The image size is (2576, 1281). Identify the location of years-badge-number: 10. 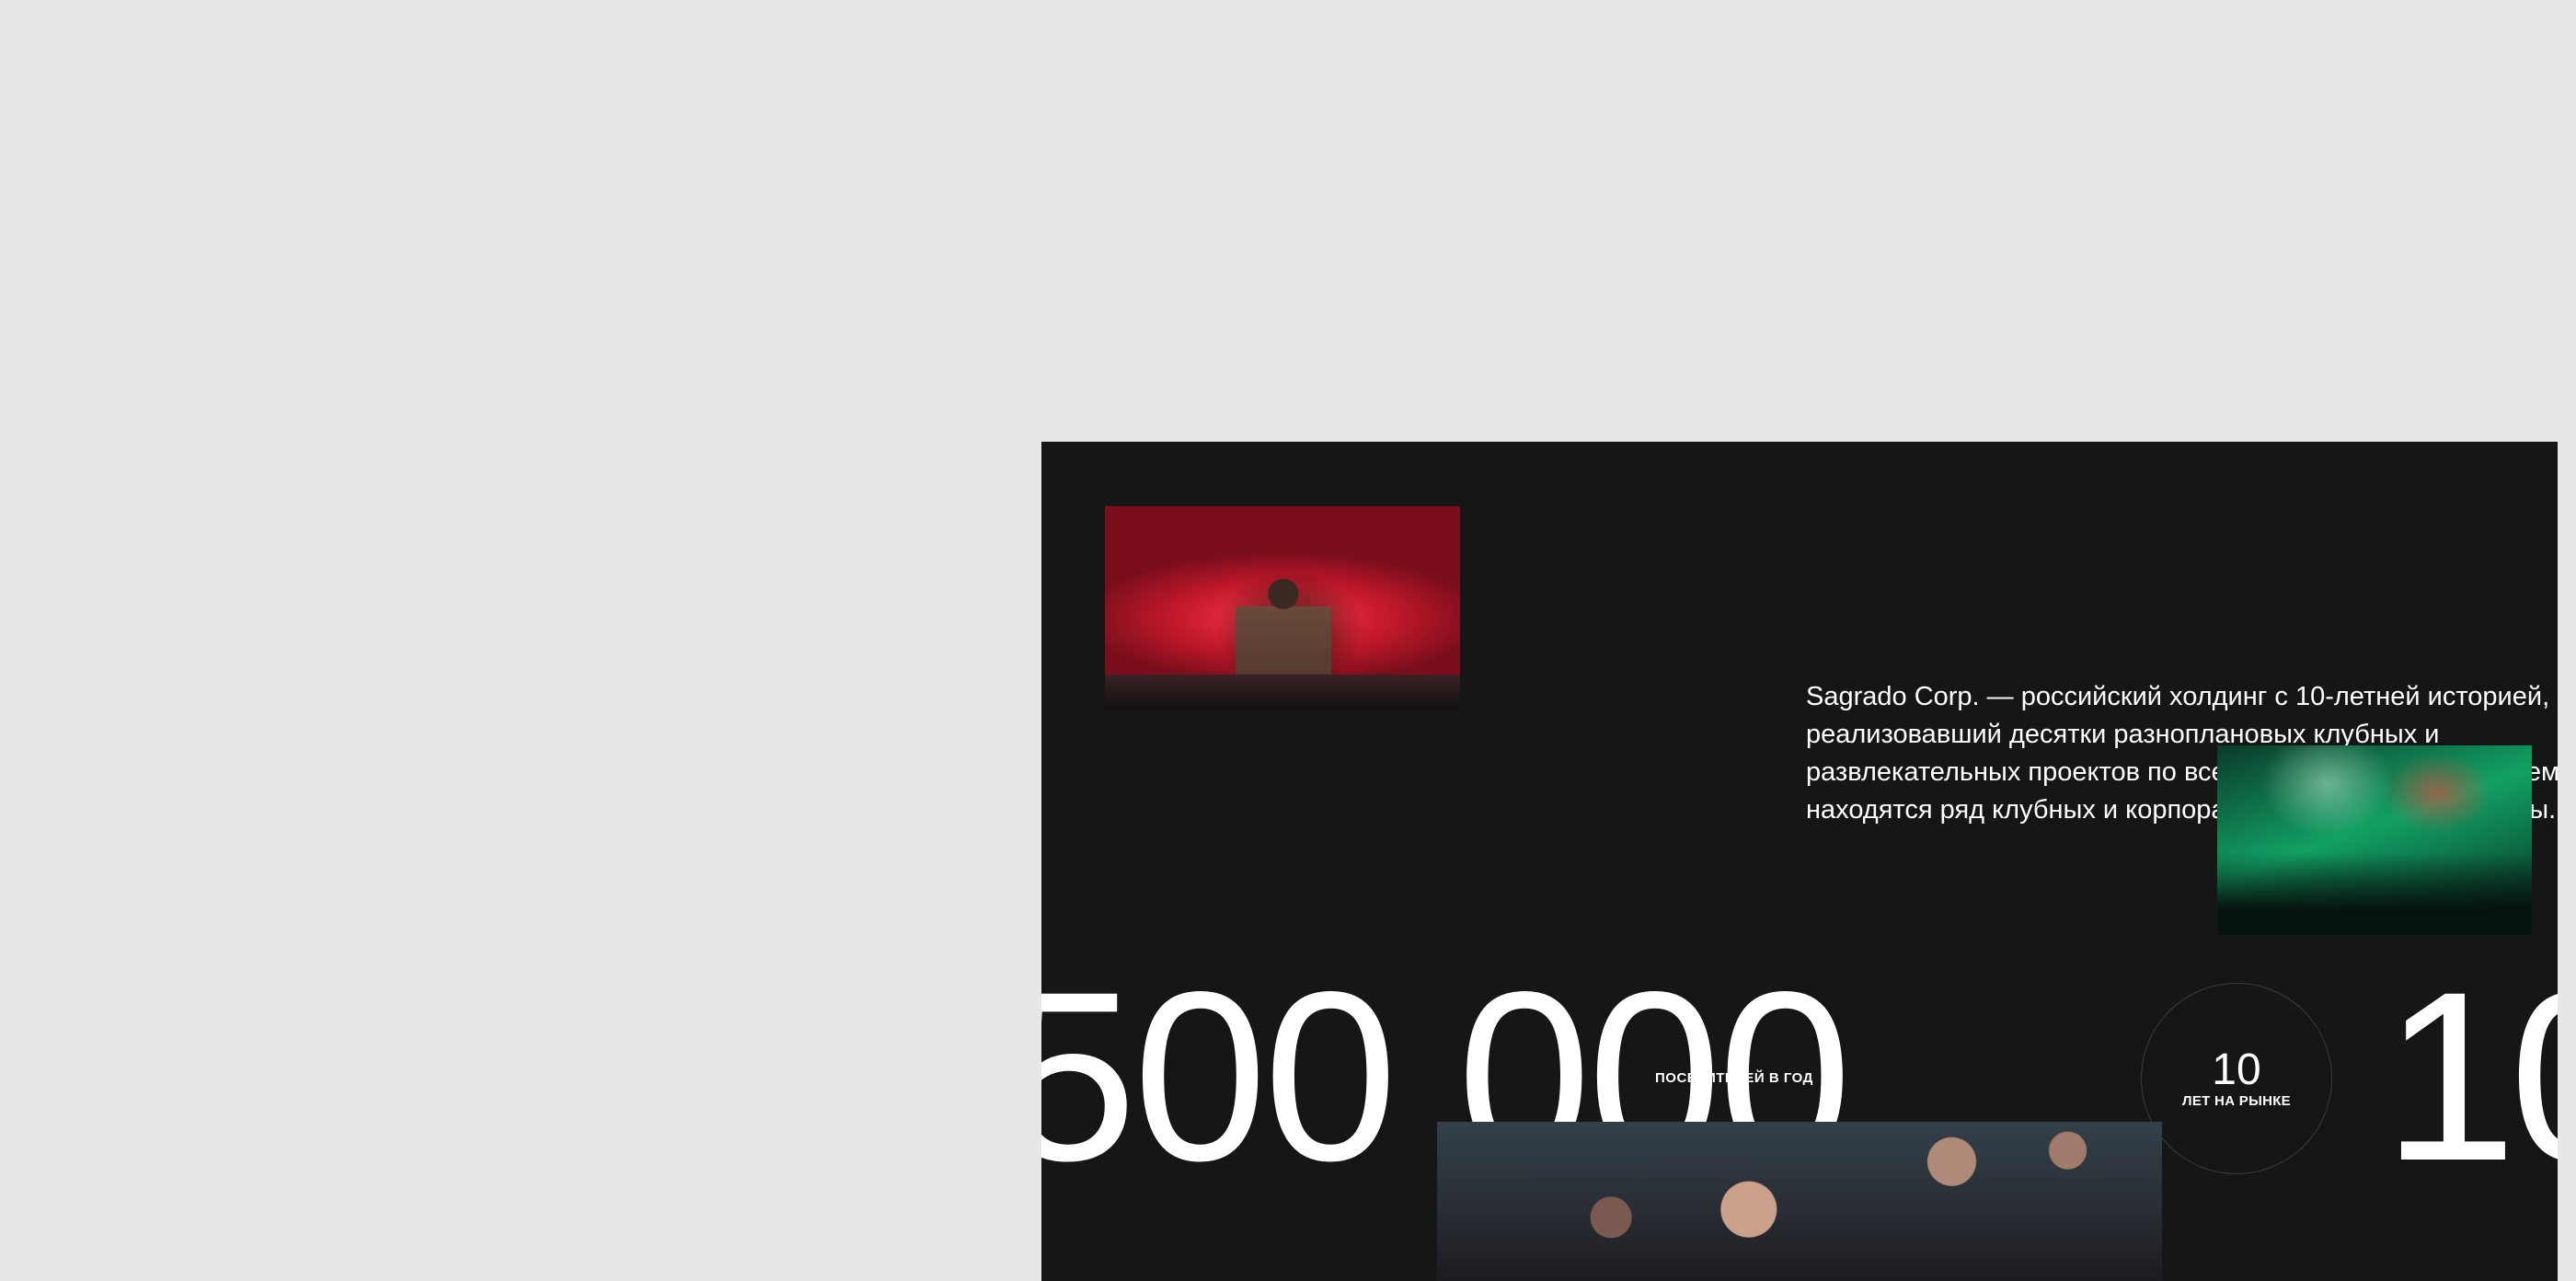
(2236, 1069).